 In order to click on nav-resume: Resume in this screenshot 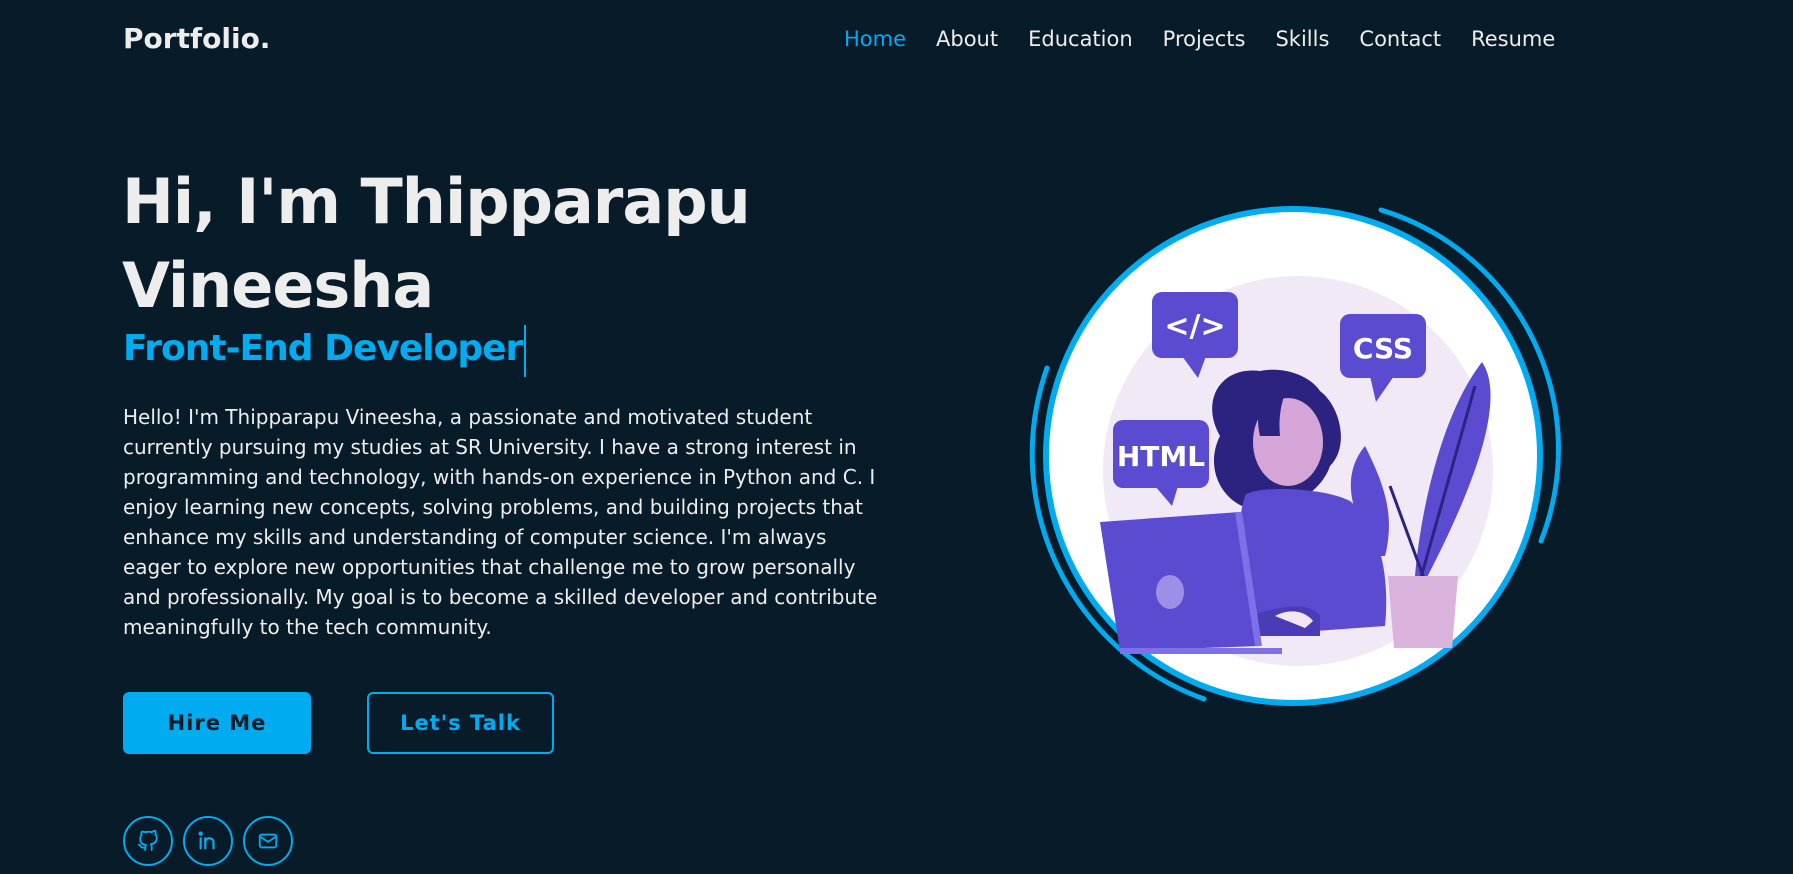, I will do `click(1513, 39)`.